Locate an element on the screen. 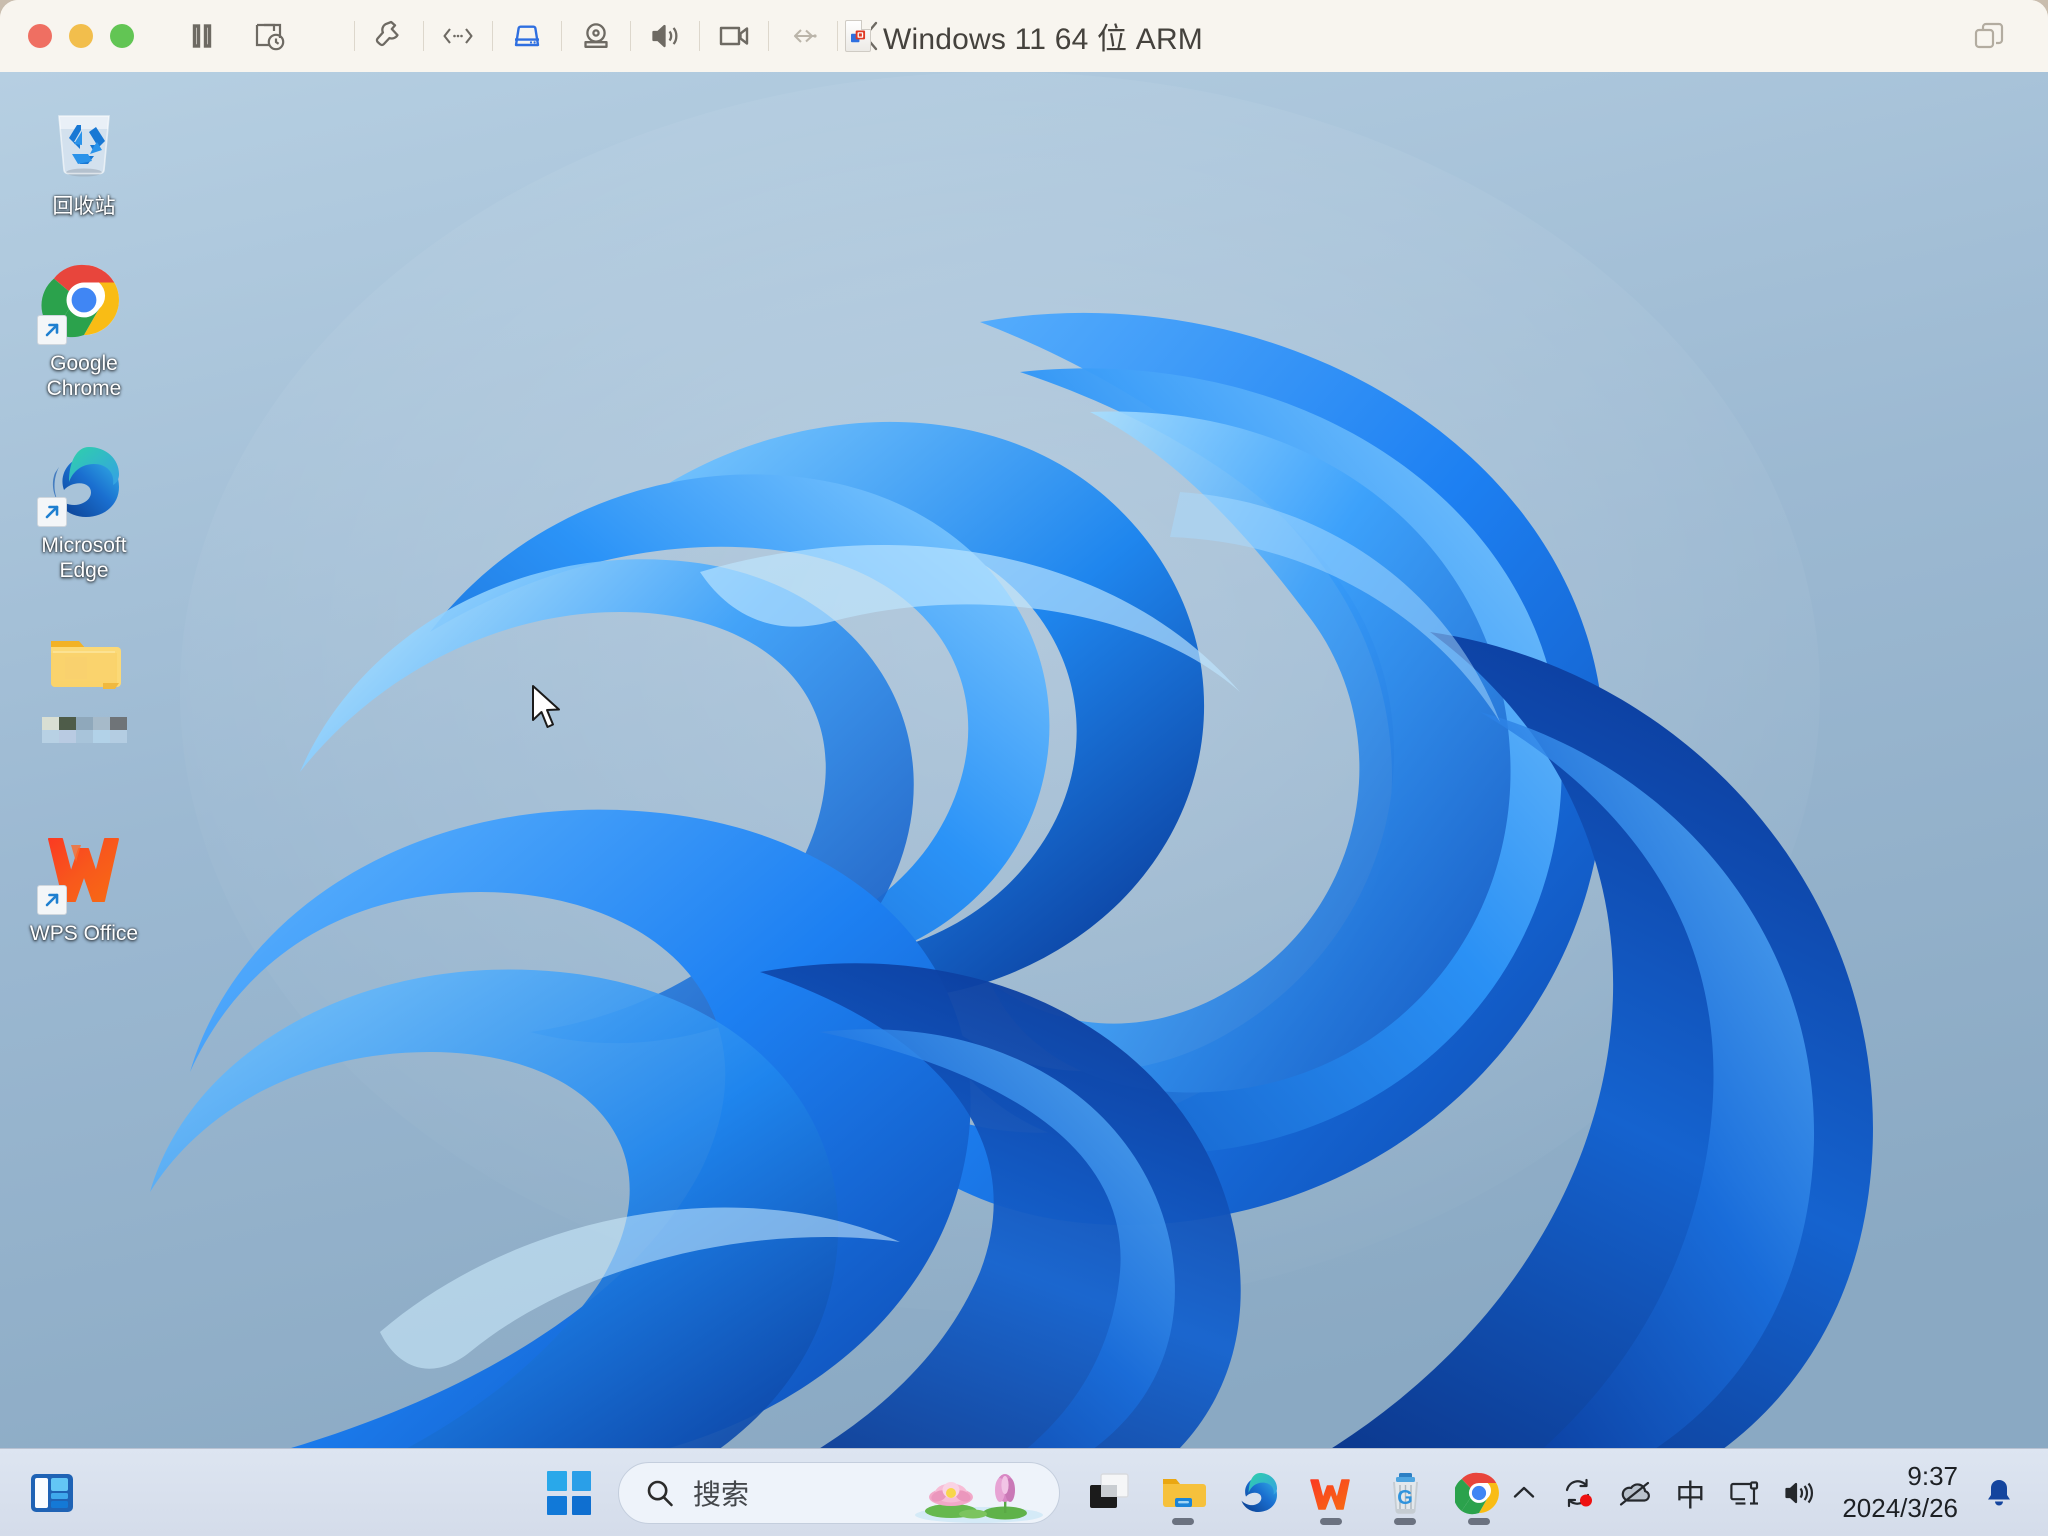 This screenshot has height=1536, width=2048. clock: 9:37 2024/3/26 is located at coordinates (1901, 1492).